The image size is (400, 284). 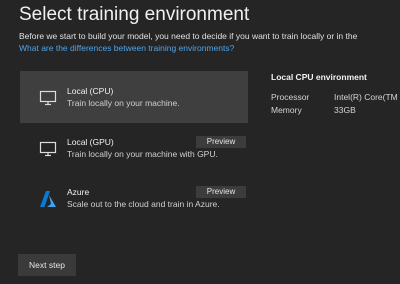 What do you see at coordinates (290, 97) in the screenshot?
I see `processor-label: Processor` at bounding box center [290, 97].